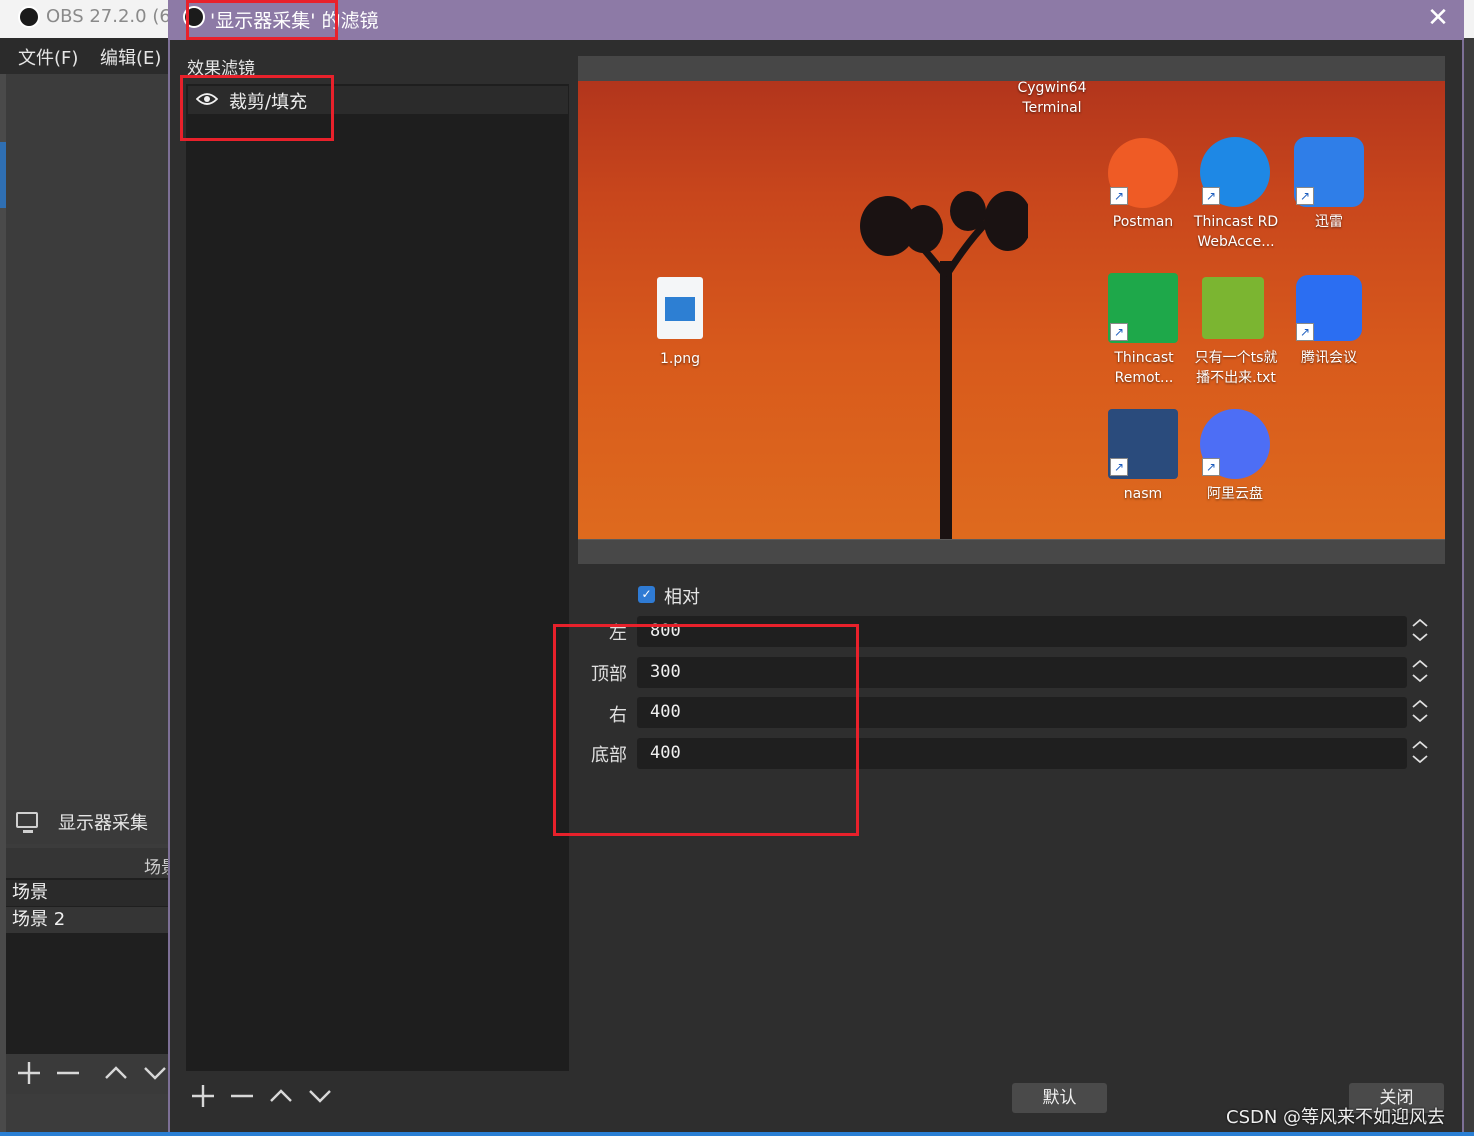 The height and width of the screenshot is (1136, 1474). Describe the element at coordinates (1329, 358) in the screenshot. I see `desktop-label: 腾讯会议` at that location.